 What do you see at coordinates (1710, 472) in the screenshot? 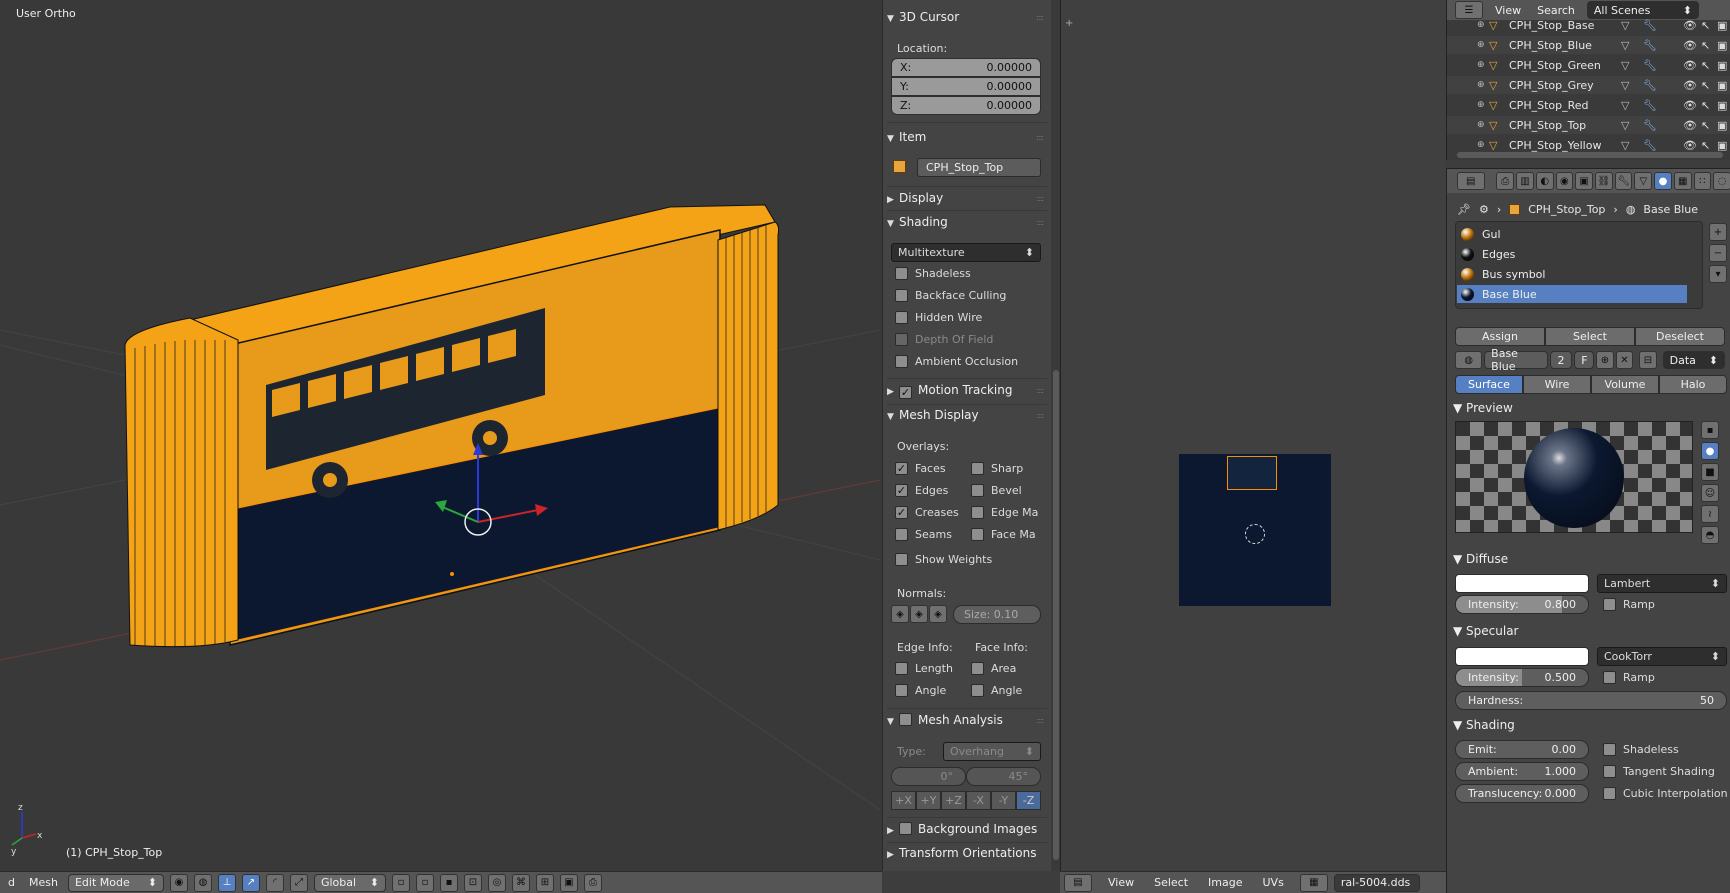
I see `preview-cube-icon: ■` at bounding box center [1710, 472].